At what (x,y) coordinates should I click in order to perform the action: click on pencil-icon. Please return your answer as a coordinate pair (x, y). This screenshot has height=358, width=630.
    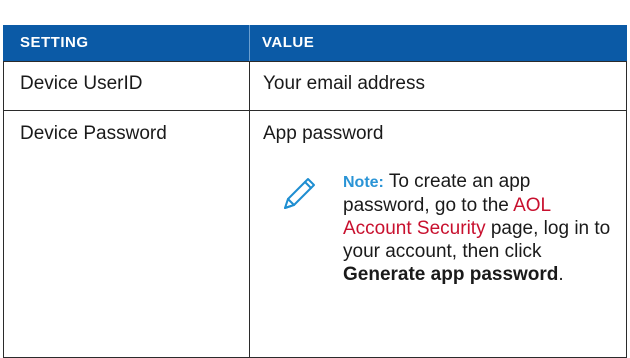
    Looking at the image, I should click on (299, 193).